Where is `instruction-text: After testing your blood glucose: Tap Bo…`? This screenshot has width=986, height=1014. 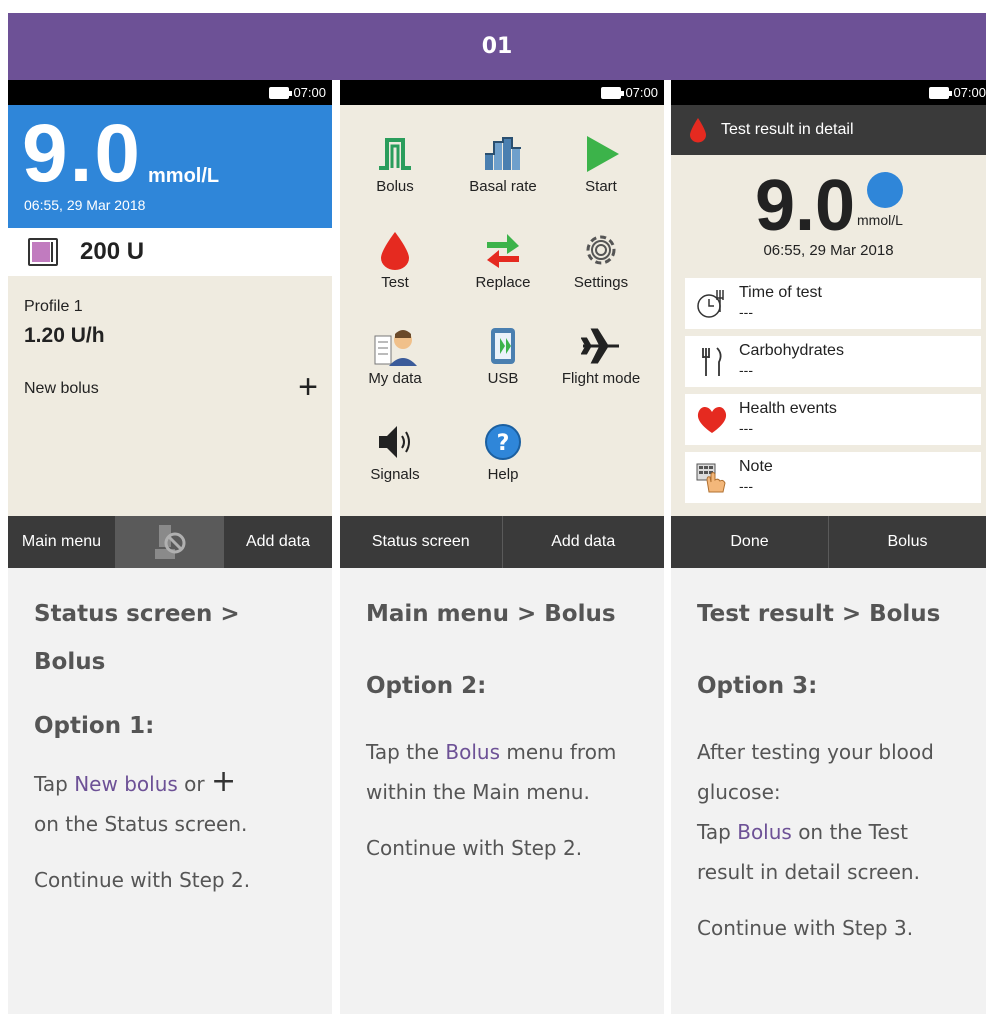 instruction-text: After testing your blood glucose: Tap Bo… is located at coordinates (815, 812).